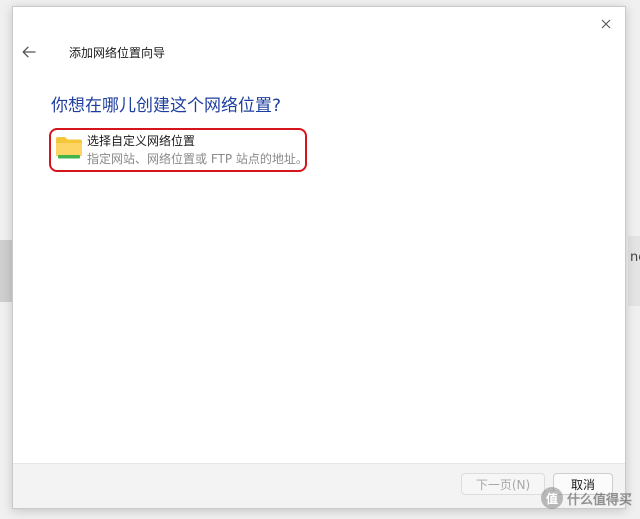 This screenshot has width=640, height=519. What do you see at coordinates (634, 271) in the screenshot?
I see `background-panel: ne` at bounding box center [634, 271].